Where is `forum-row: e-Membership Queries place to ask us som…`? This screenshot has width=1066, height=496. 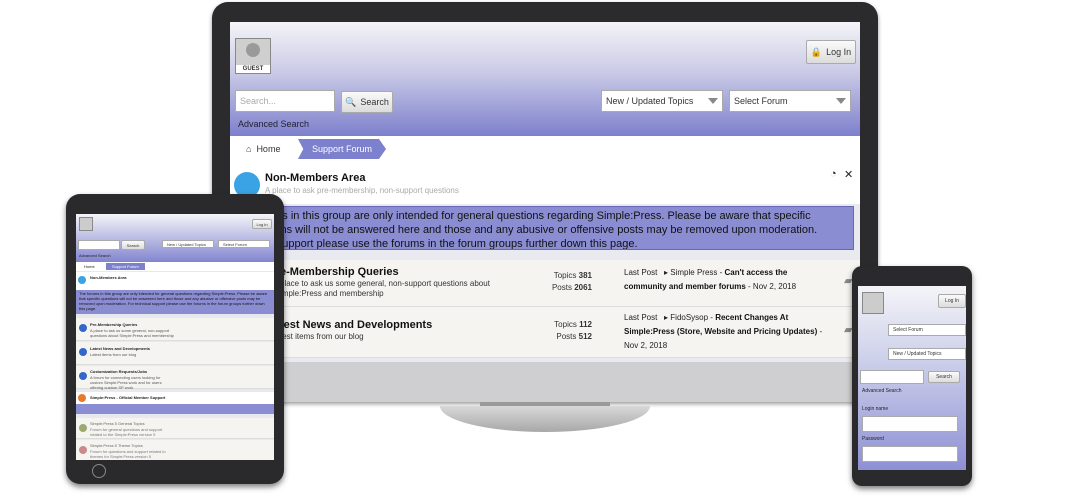 forum-row: e-Membership Queries place to ask us som… is located at coordinates (545, 283).